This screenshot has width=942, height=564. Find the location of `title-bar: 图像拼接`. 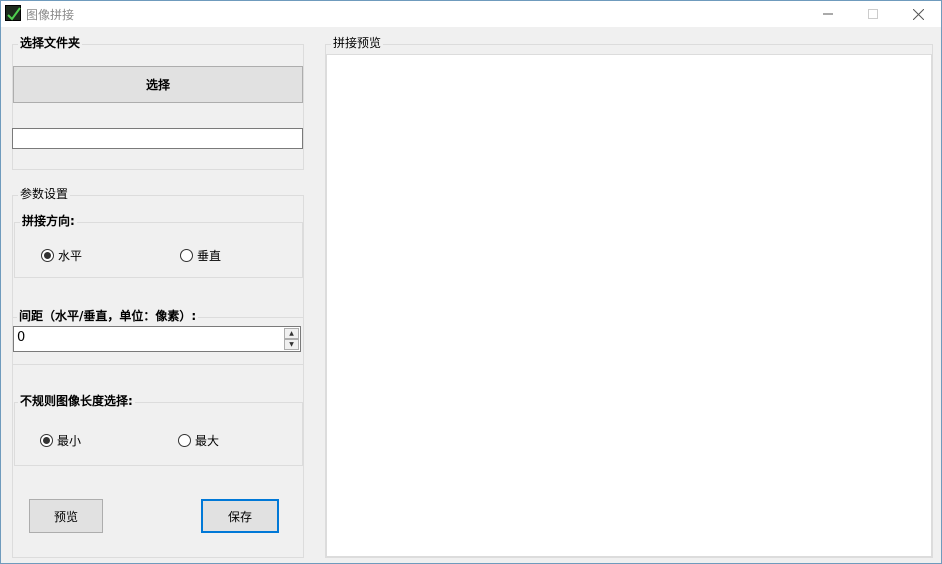

title-bar: 图像拼接 is located at coordinates (471, 14).